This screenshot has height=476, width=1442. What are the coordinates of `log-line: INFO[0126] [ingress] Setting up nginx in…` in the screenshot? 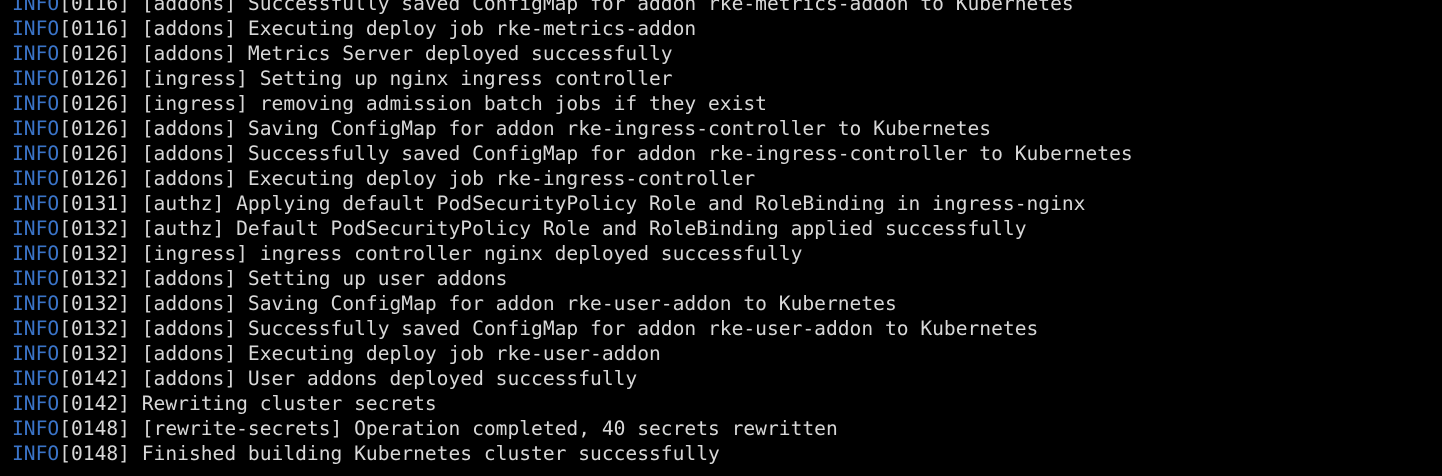 It's located at (572, 78).